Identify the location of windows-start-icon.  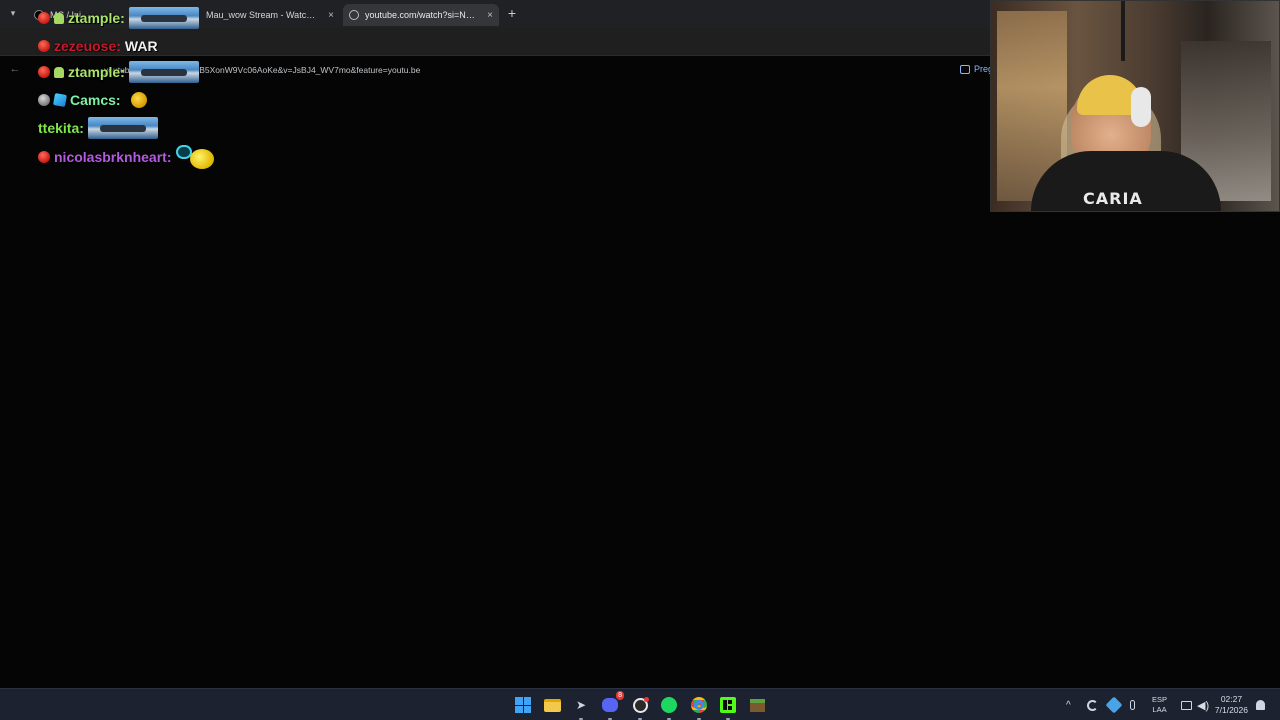
(523, 705).